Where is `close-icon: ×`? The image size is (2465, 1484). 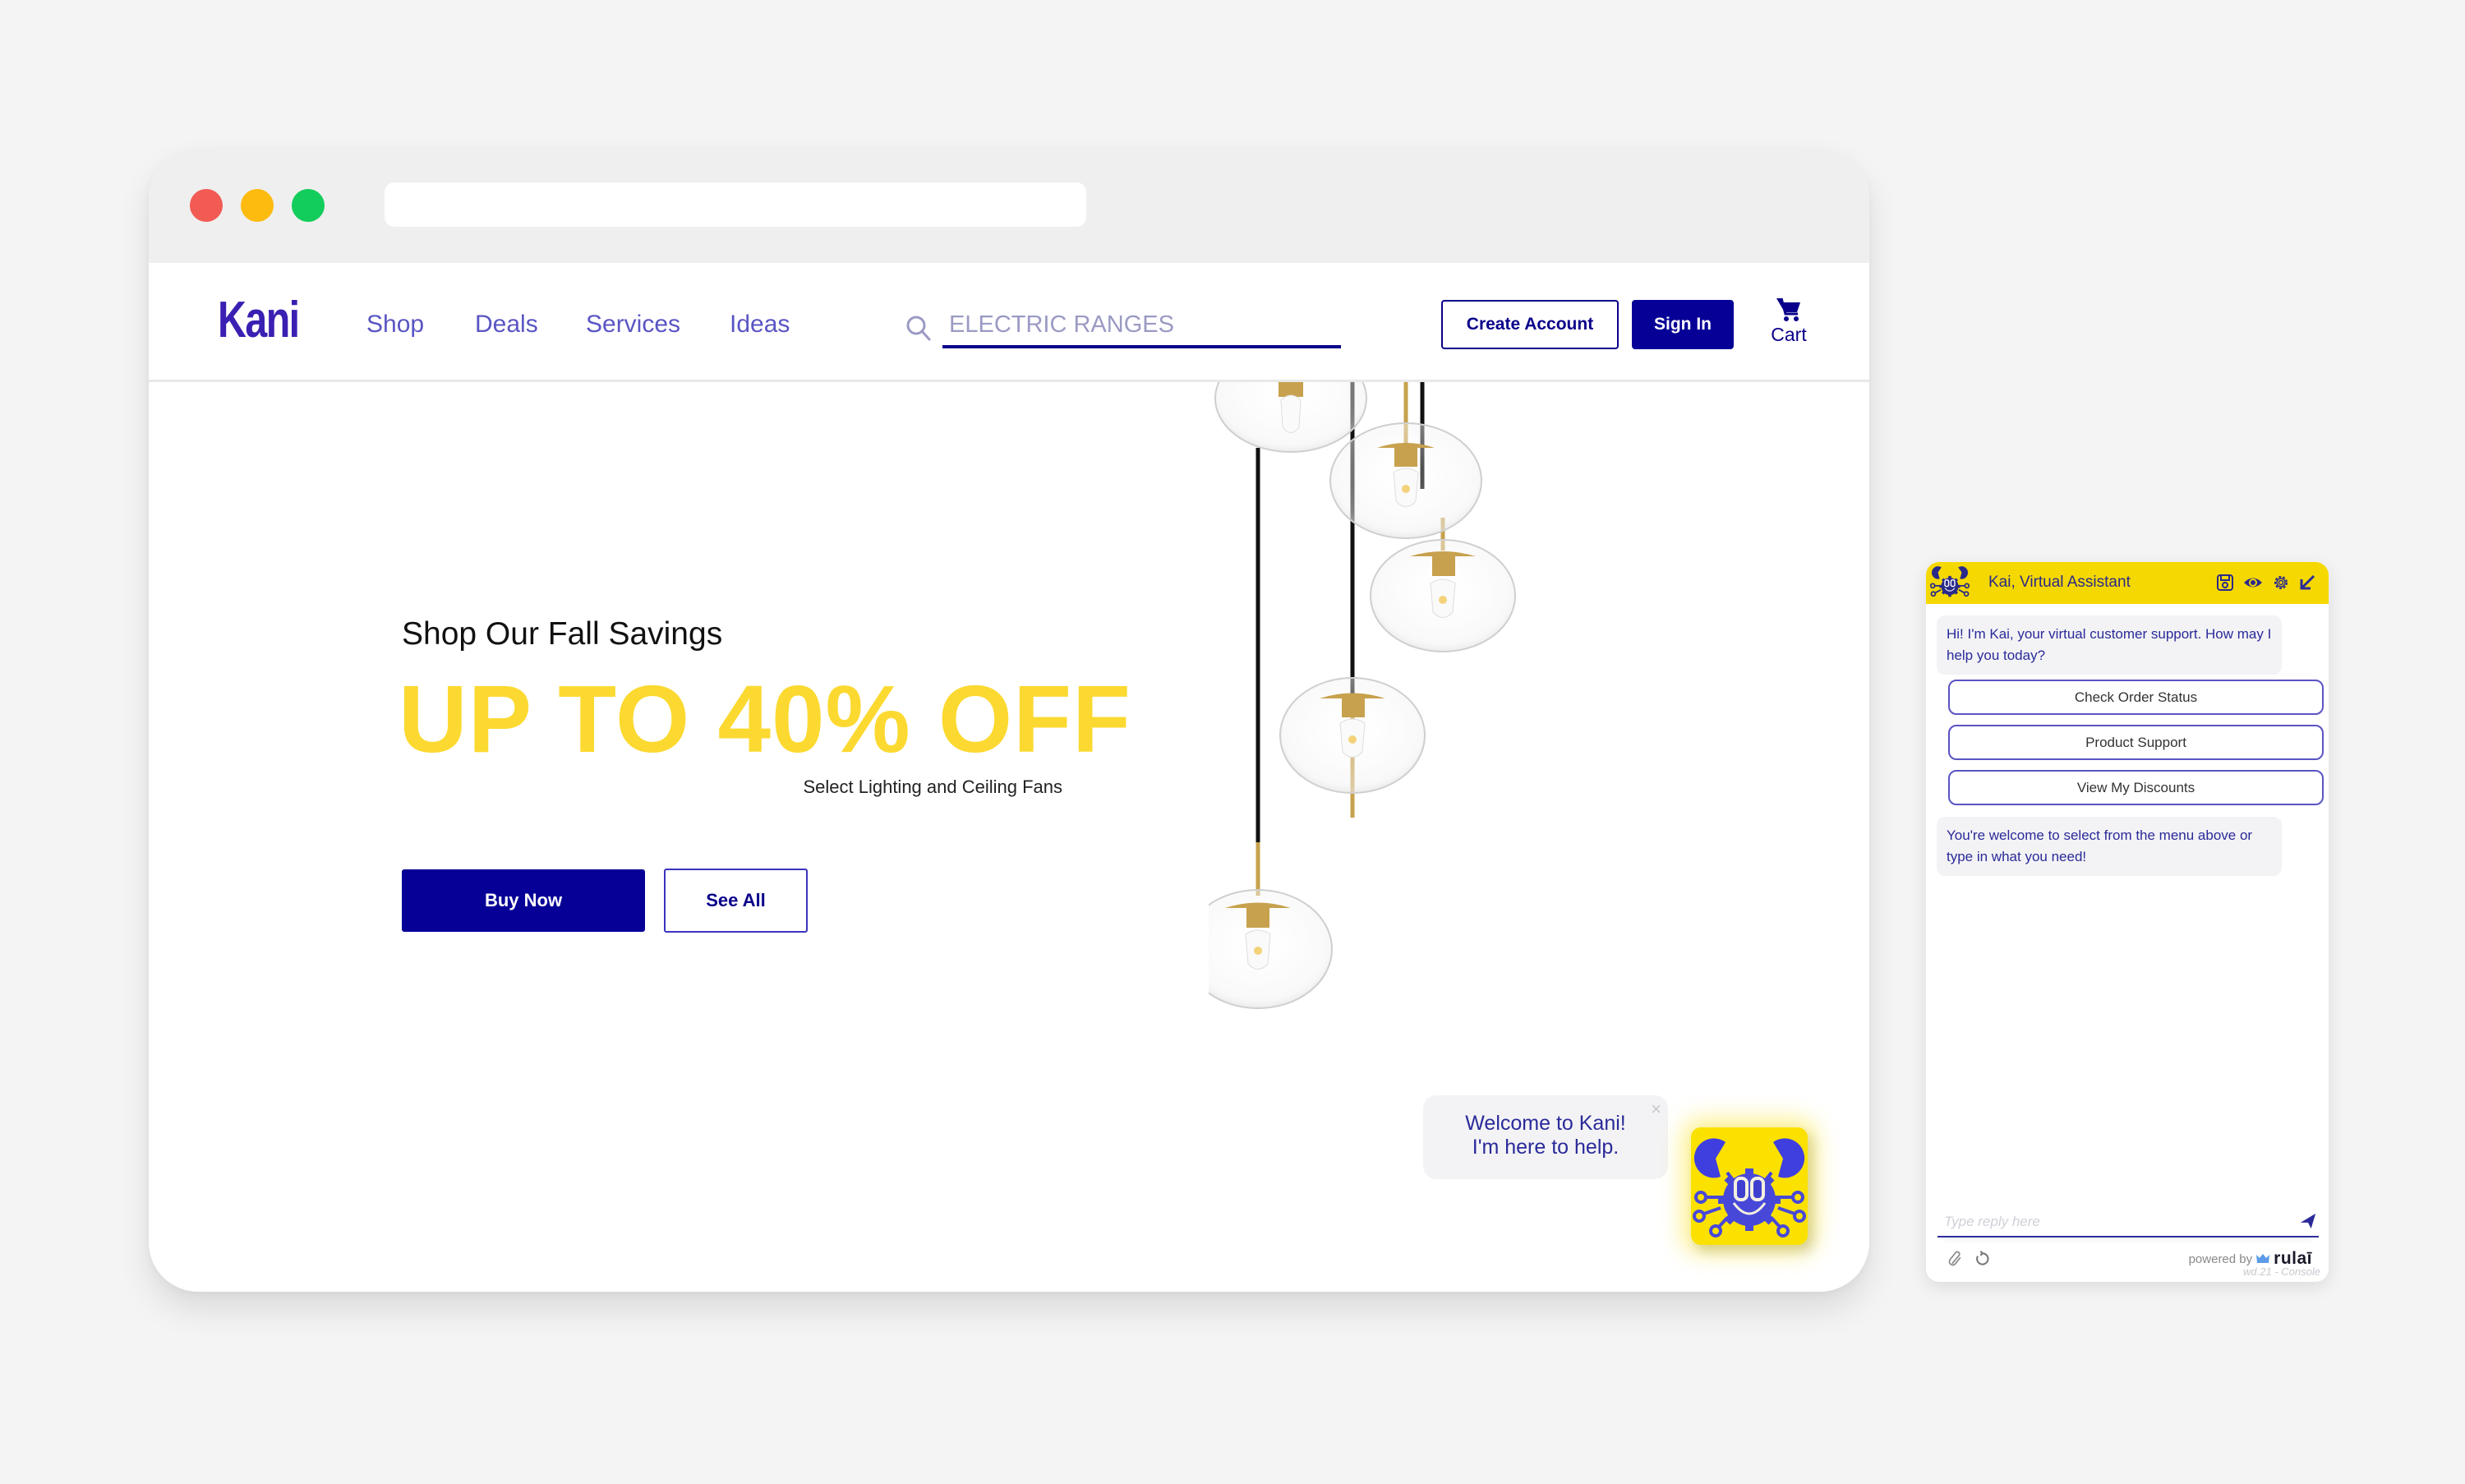
close-icon: × is located at coordinates (1656, 1109).